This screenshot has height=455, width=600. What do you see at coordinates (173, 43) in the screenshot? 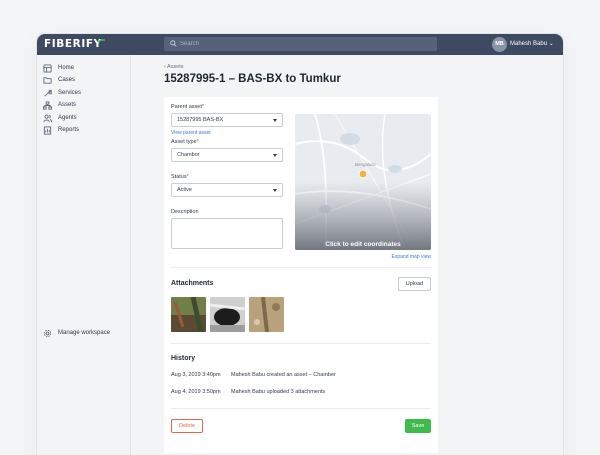
I see `search-icon` at bounding box center [173, 43].